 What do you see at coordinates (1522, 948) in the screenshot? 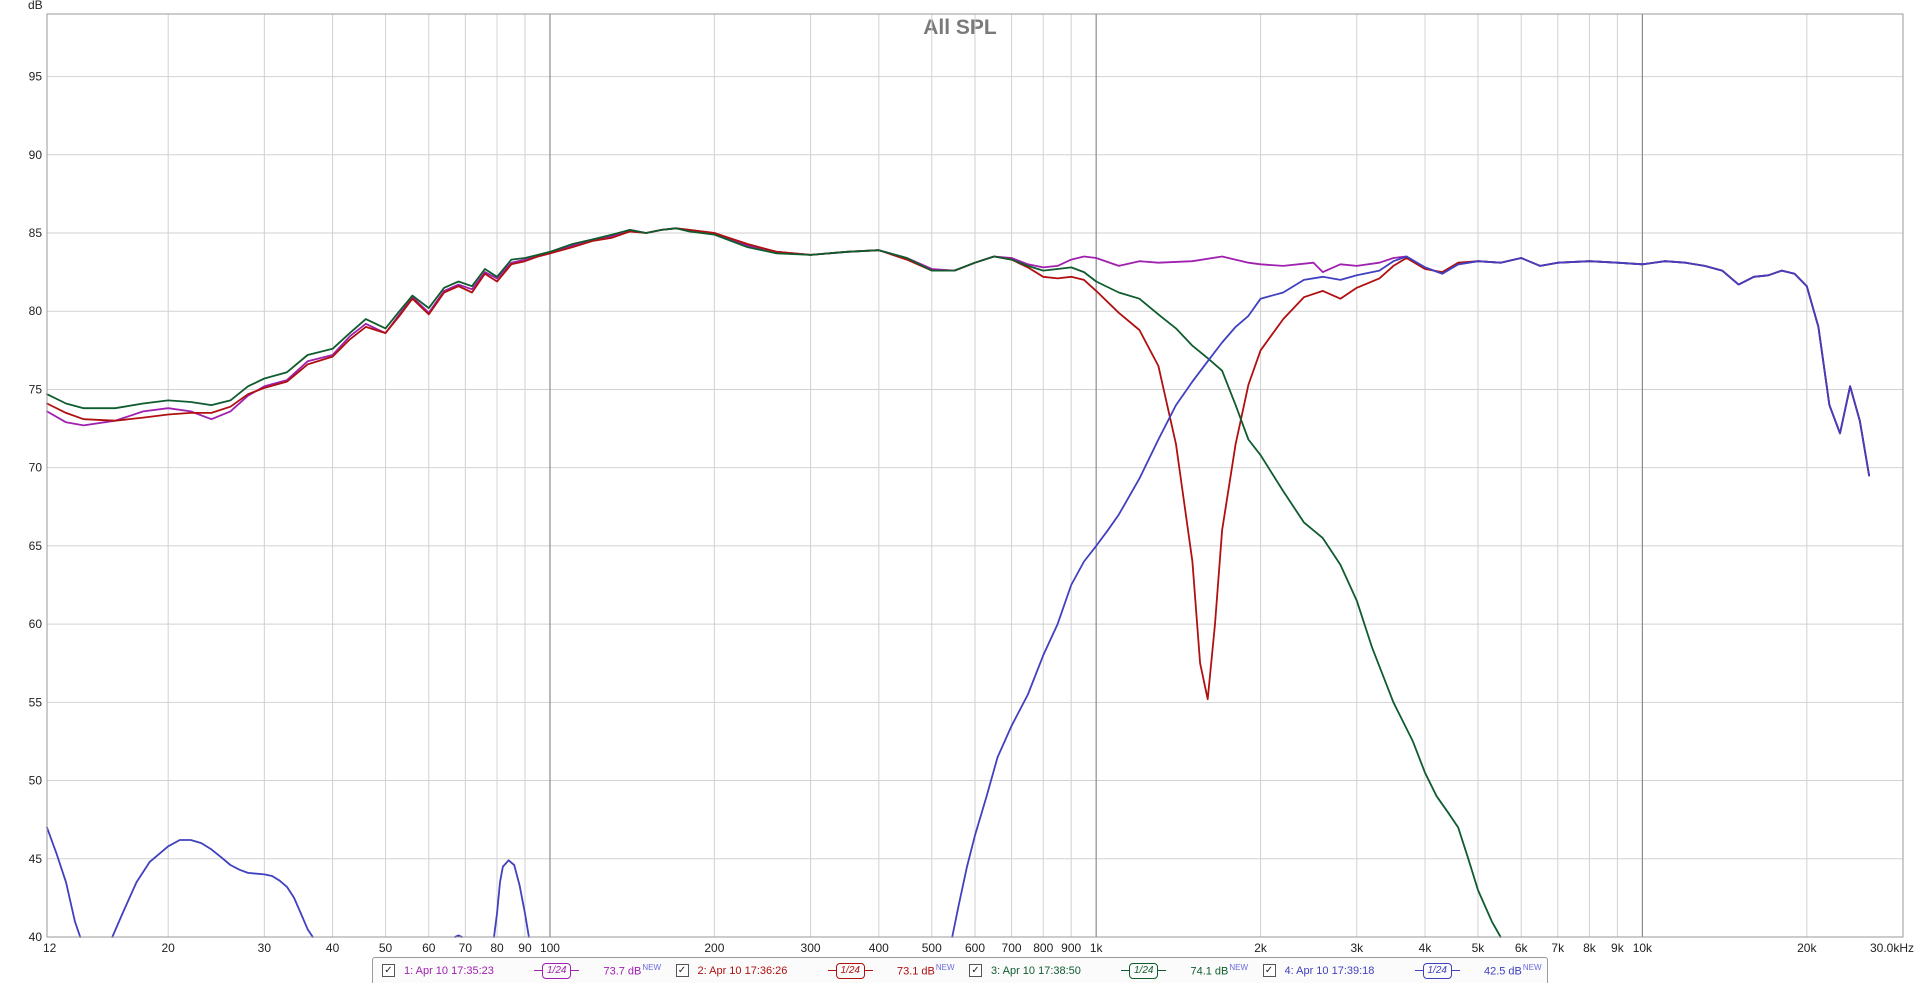
I see `x-tick-label: 6k` at bounding box center [1522, 948].